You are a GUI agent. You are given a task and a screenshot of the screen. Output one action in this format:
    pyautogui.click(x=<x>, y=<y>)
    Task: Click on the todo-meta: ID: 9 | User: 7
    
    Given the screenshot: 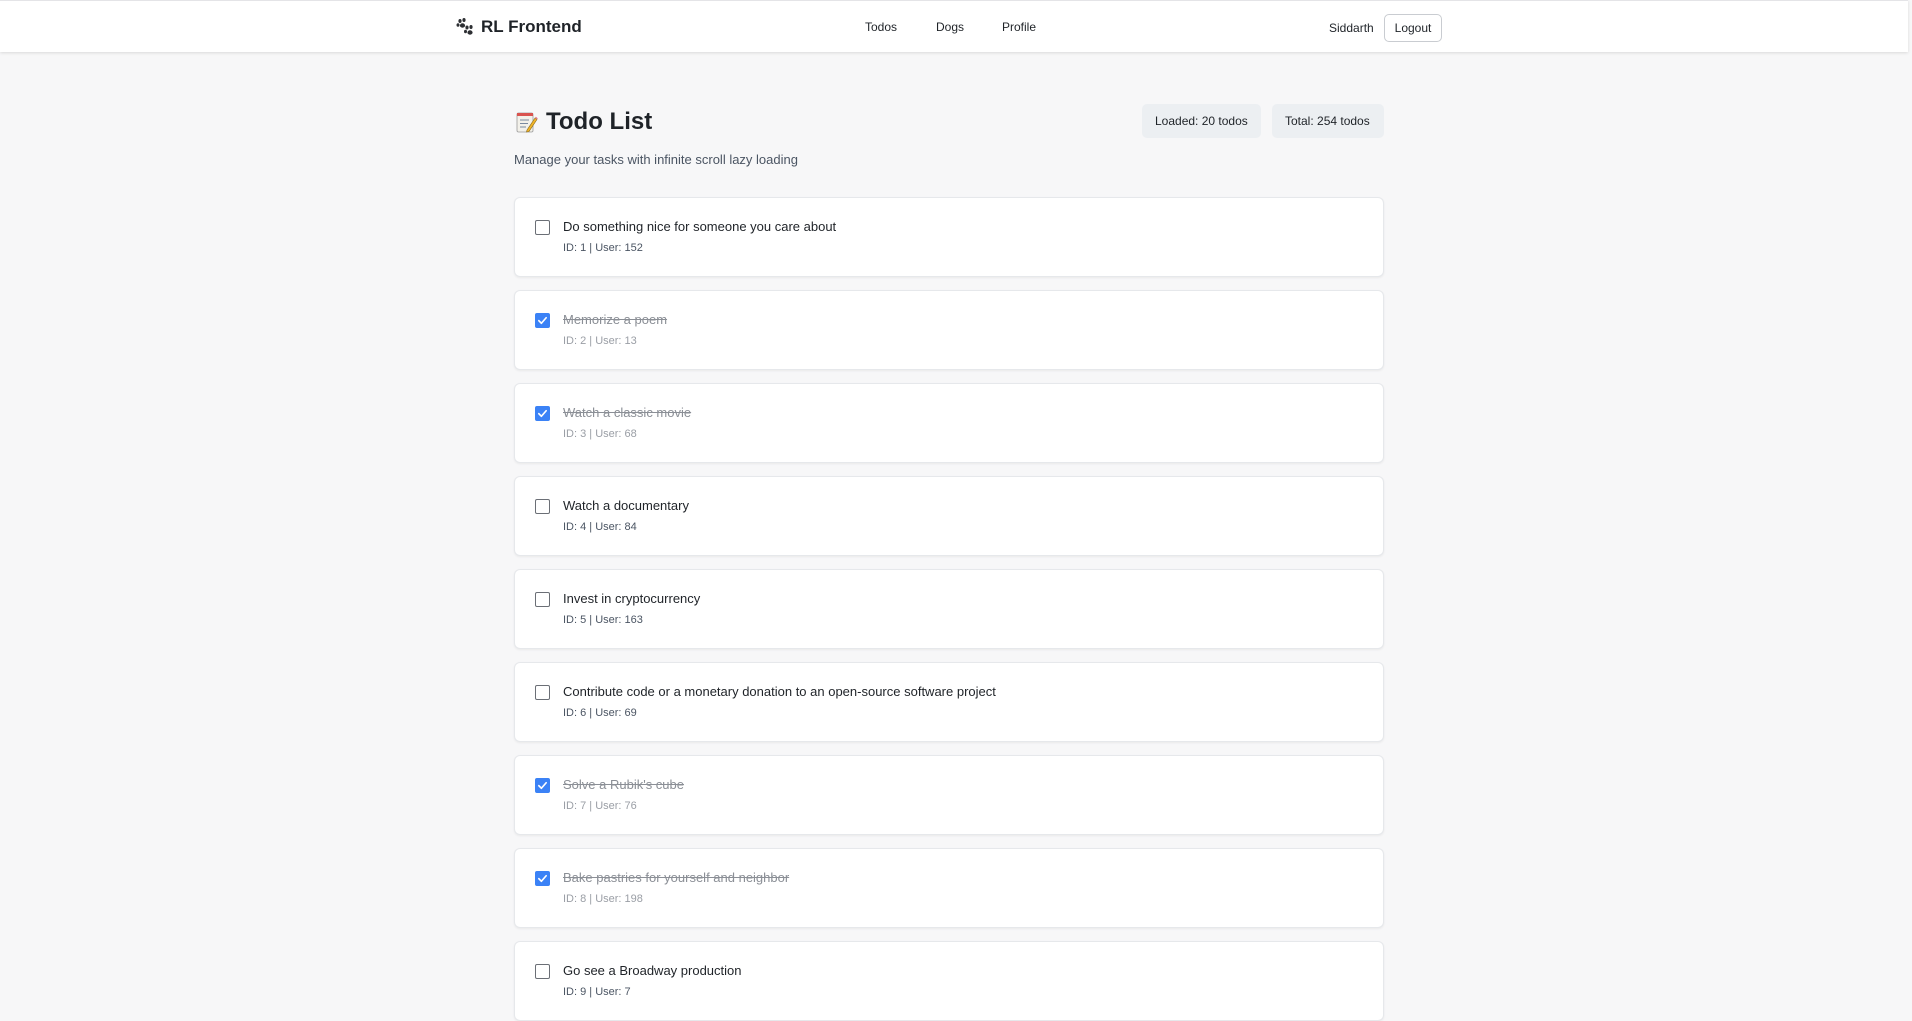 What is the action you would take?
    pyautogui.click(x=597, y=992)
    